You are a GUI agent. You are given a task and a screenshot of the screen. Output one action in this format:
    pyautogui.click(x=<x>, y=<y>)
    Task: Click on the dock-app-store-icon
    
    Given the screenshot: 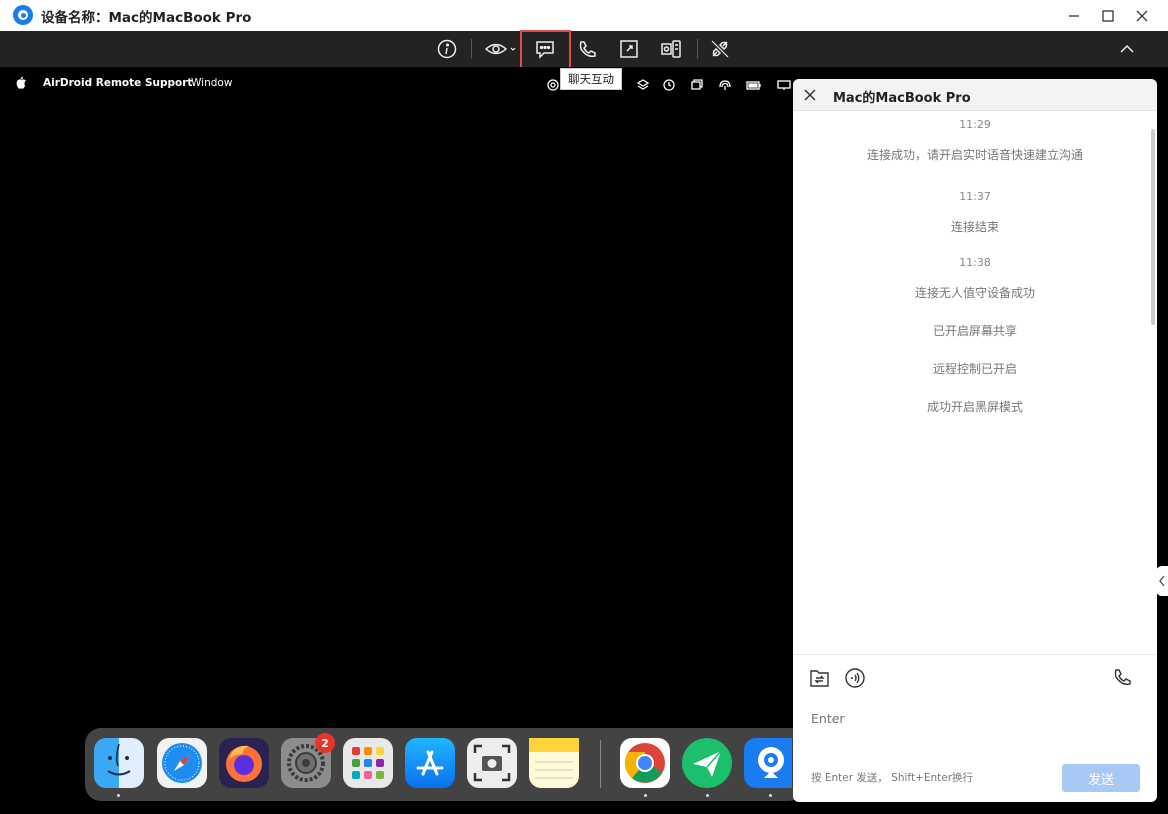 What is the action you would take?
    pyautogui.click(x=430, y=763)
    